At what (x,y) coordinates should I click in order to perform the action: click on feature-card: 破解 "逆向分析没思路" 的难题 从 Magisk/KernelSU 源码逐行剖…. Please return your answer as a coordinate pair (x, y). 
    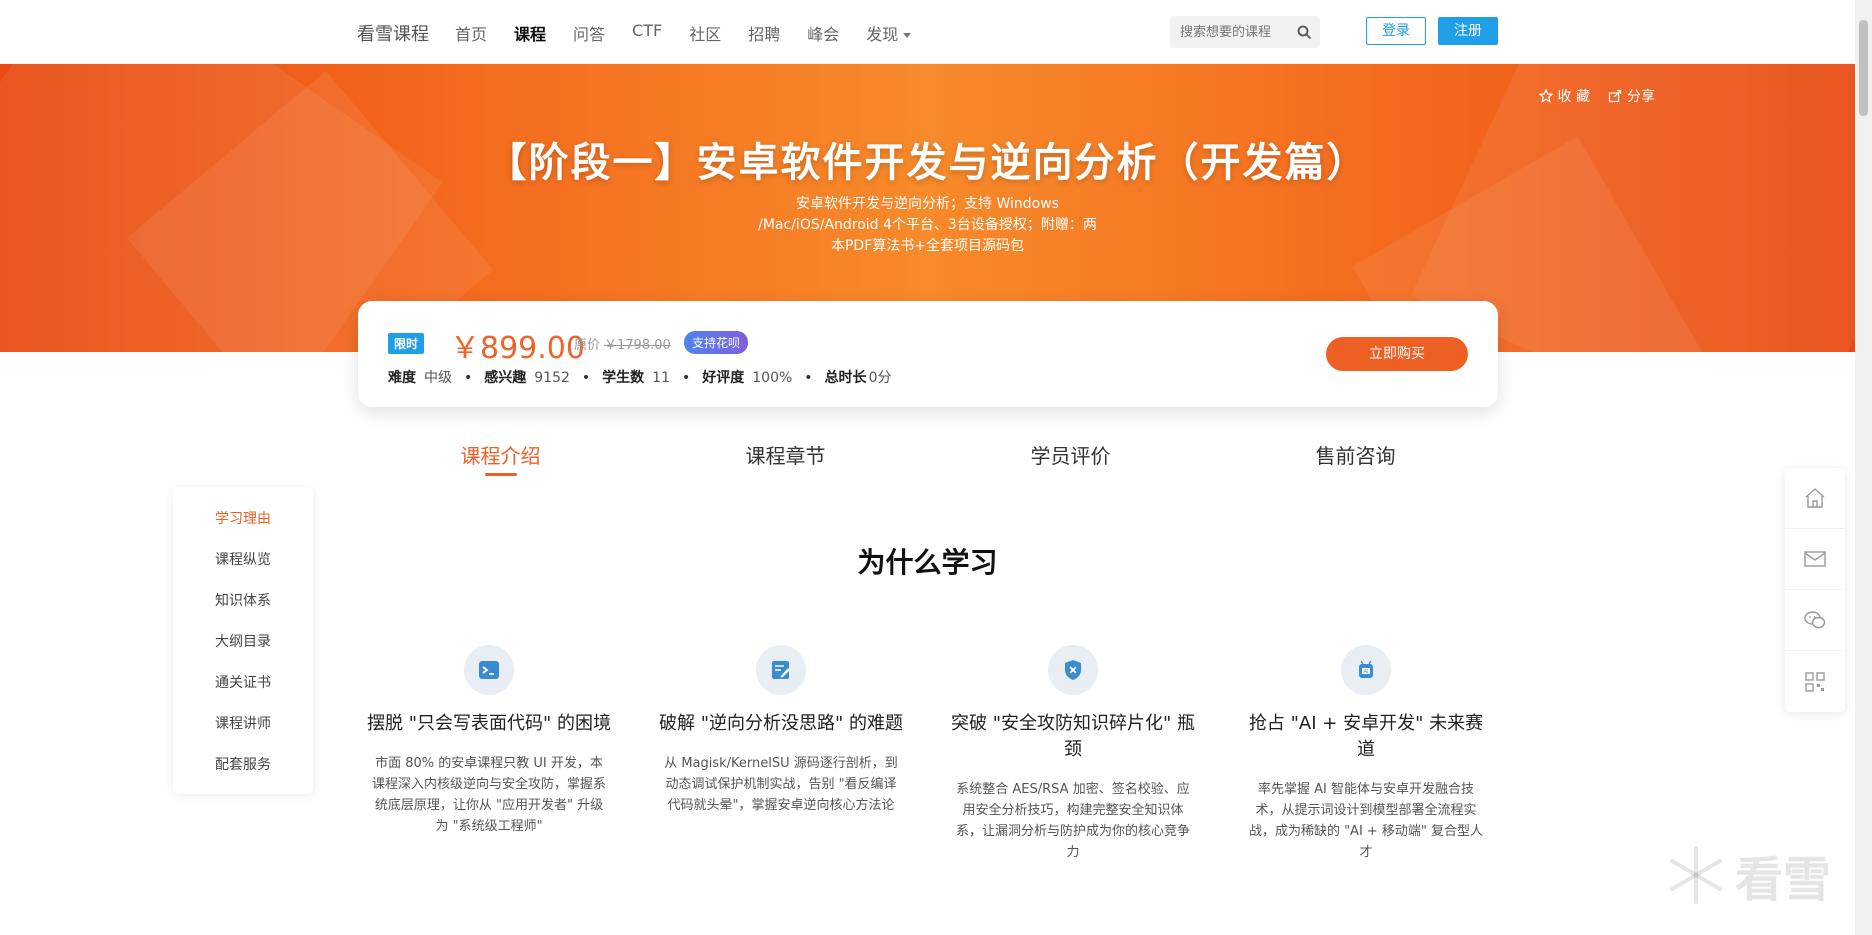
    Looking at the image, I should click on (781, 730).